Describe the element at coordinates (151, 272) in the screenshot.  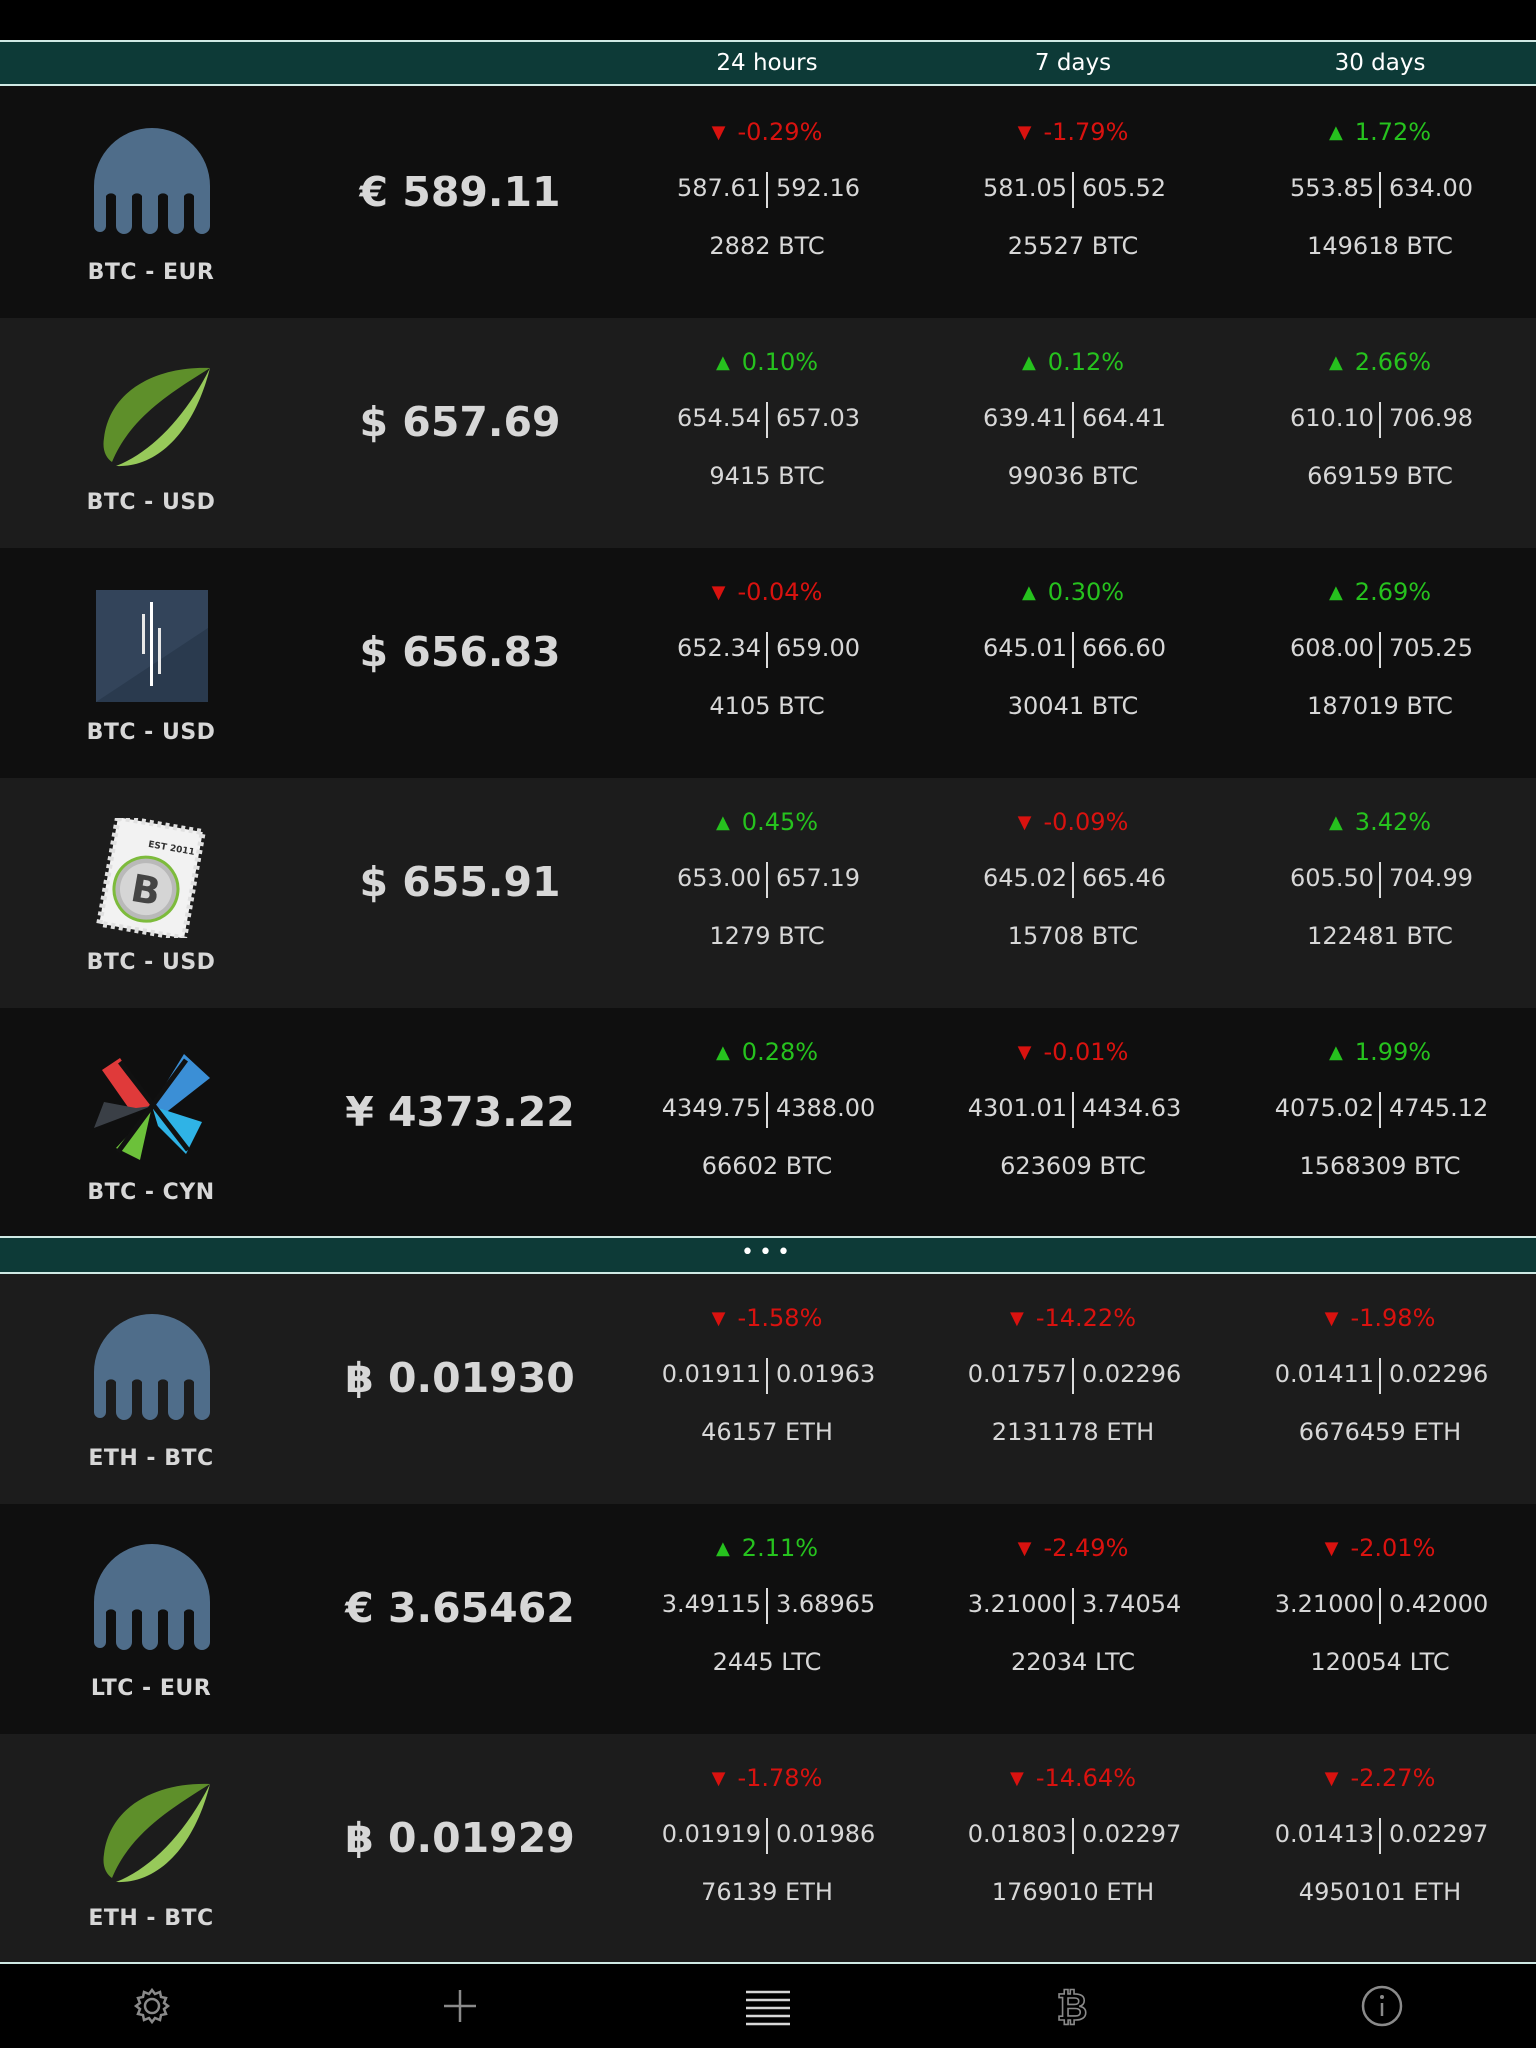
I see `pair-label: BTC - EUR` at that location.